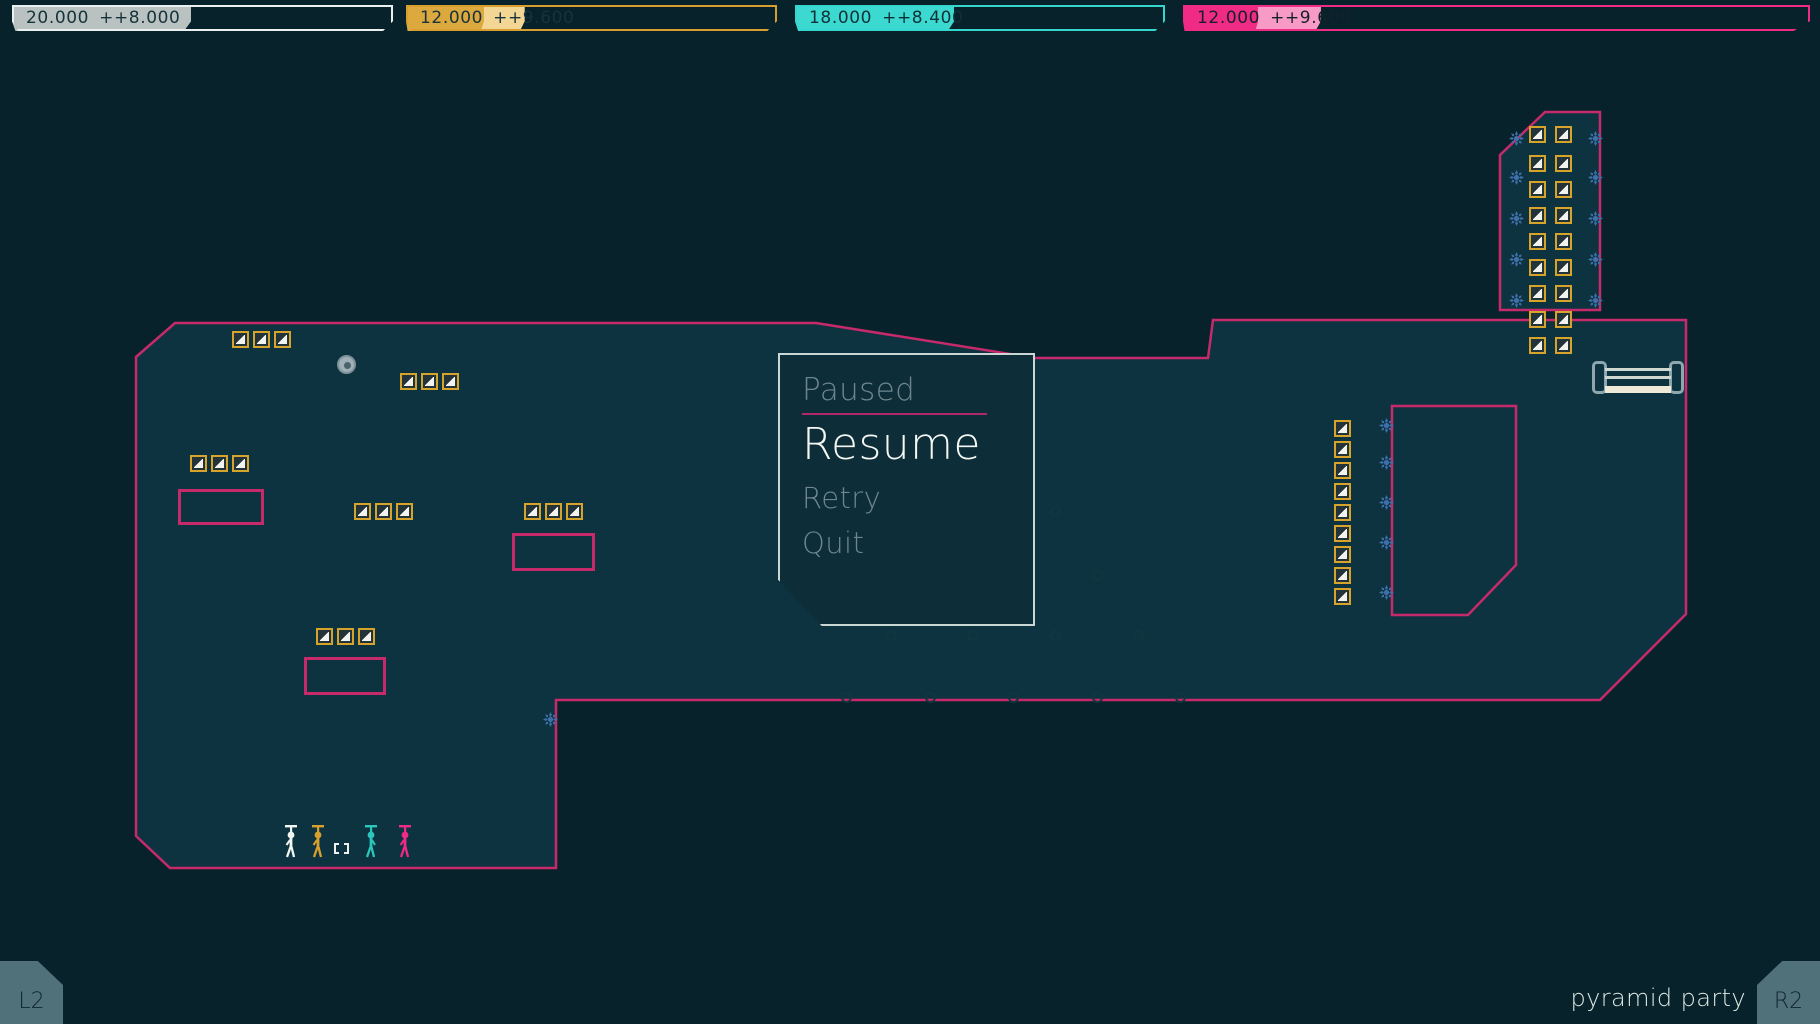 The image size is (1820, 1024). Describe the element at coordinates (31, 1001) in the screenshot. I see `trigger-button-l2-label: L2` at that location.